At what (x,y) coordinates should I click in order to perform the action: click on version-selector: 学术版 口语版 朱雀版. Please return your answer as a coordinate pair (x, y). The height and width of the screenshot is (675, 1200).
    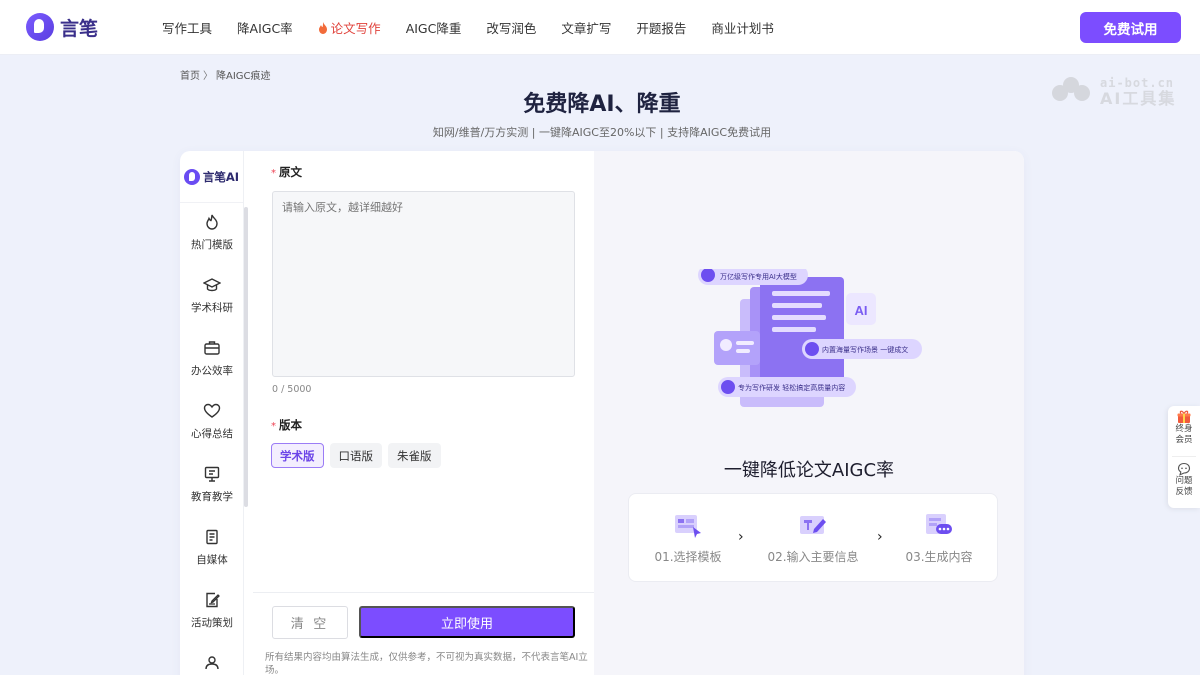
    Looking at the image, I should click on (356, 455).